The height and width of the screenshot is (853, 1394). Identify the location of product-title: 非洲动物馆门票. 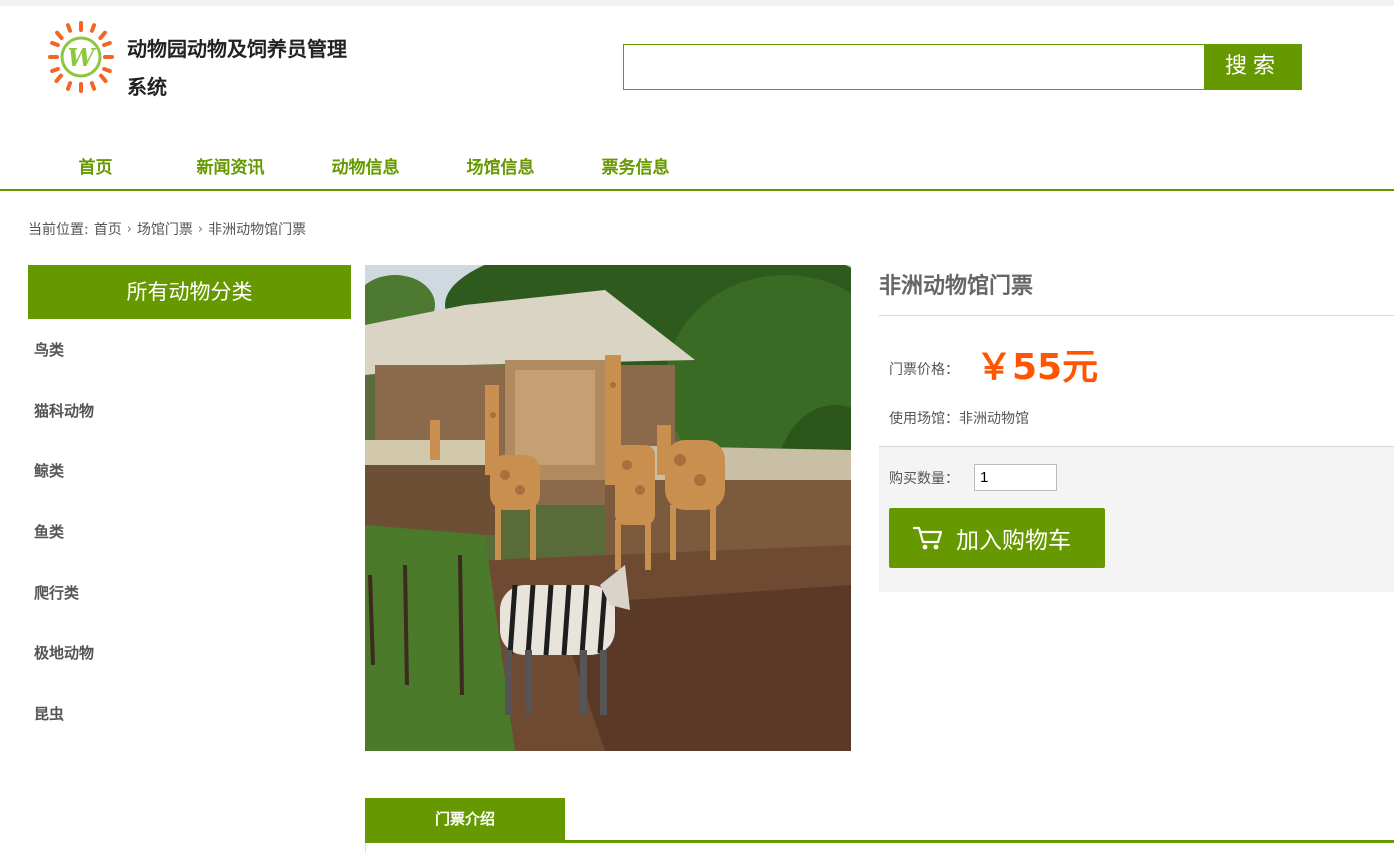
(956, 286).